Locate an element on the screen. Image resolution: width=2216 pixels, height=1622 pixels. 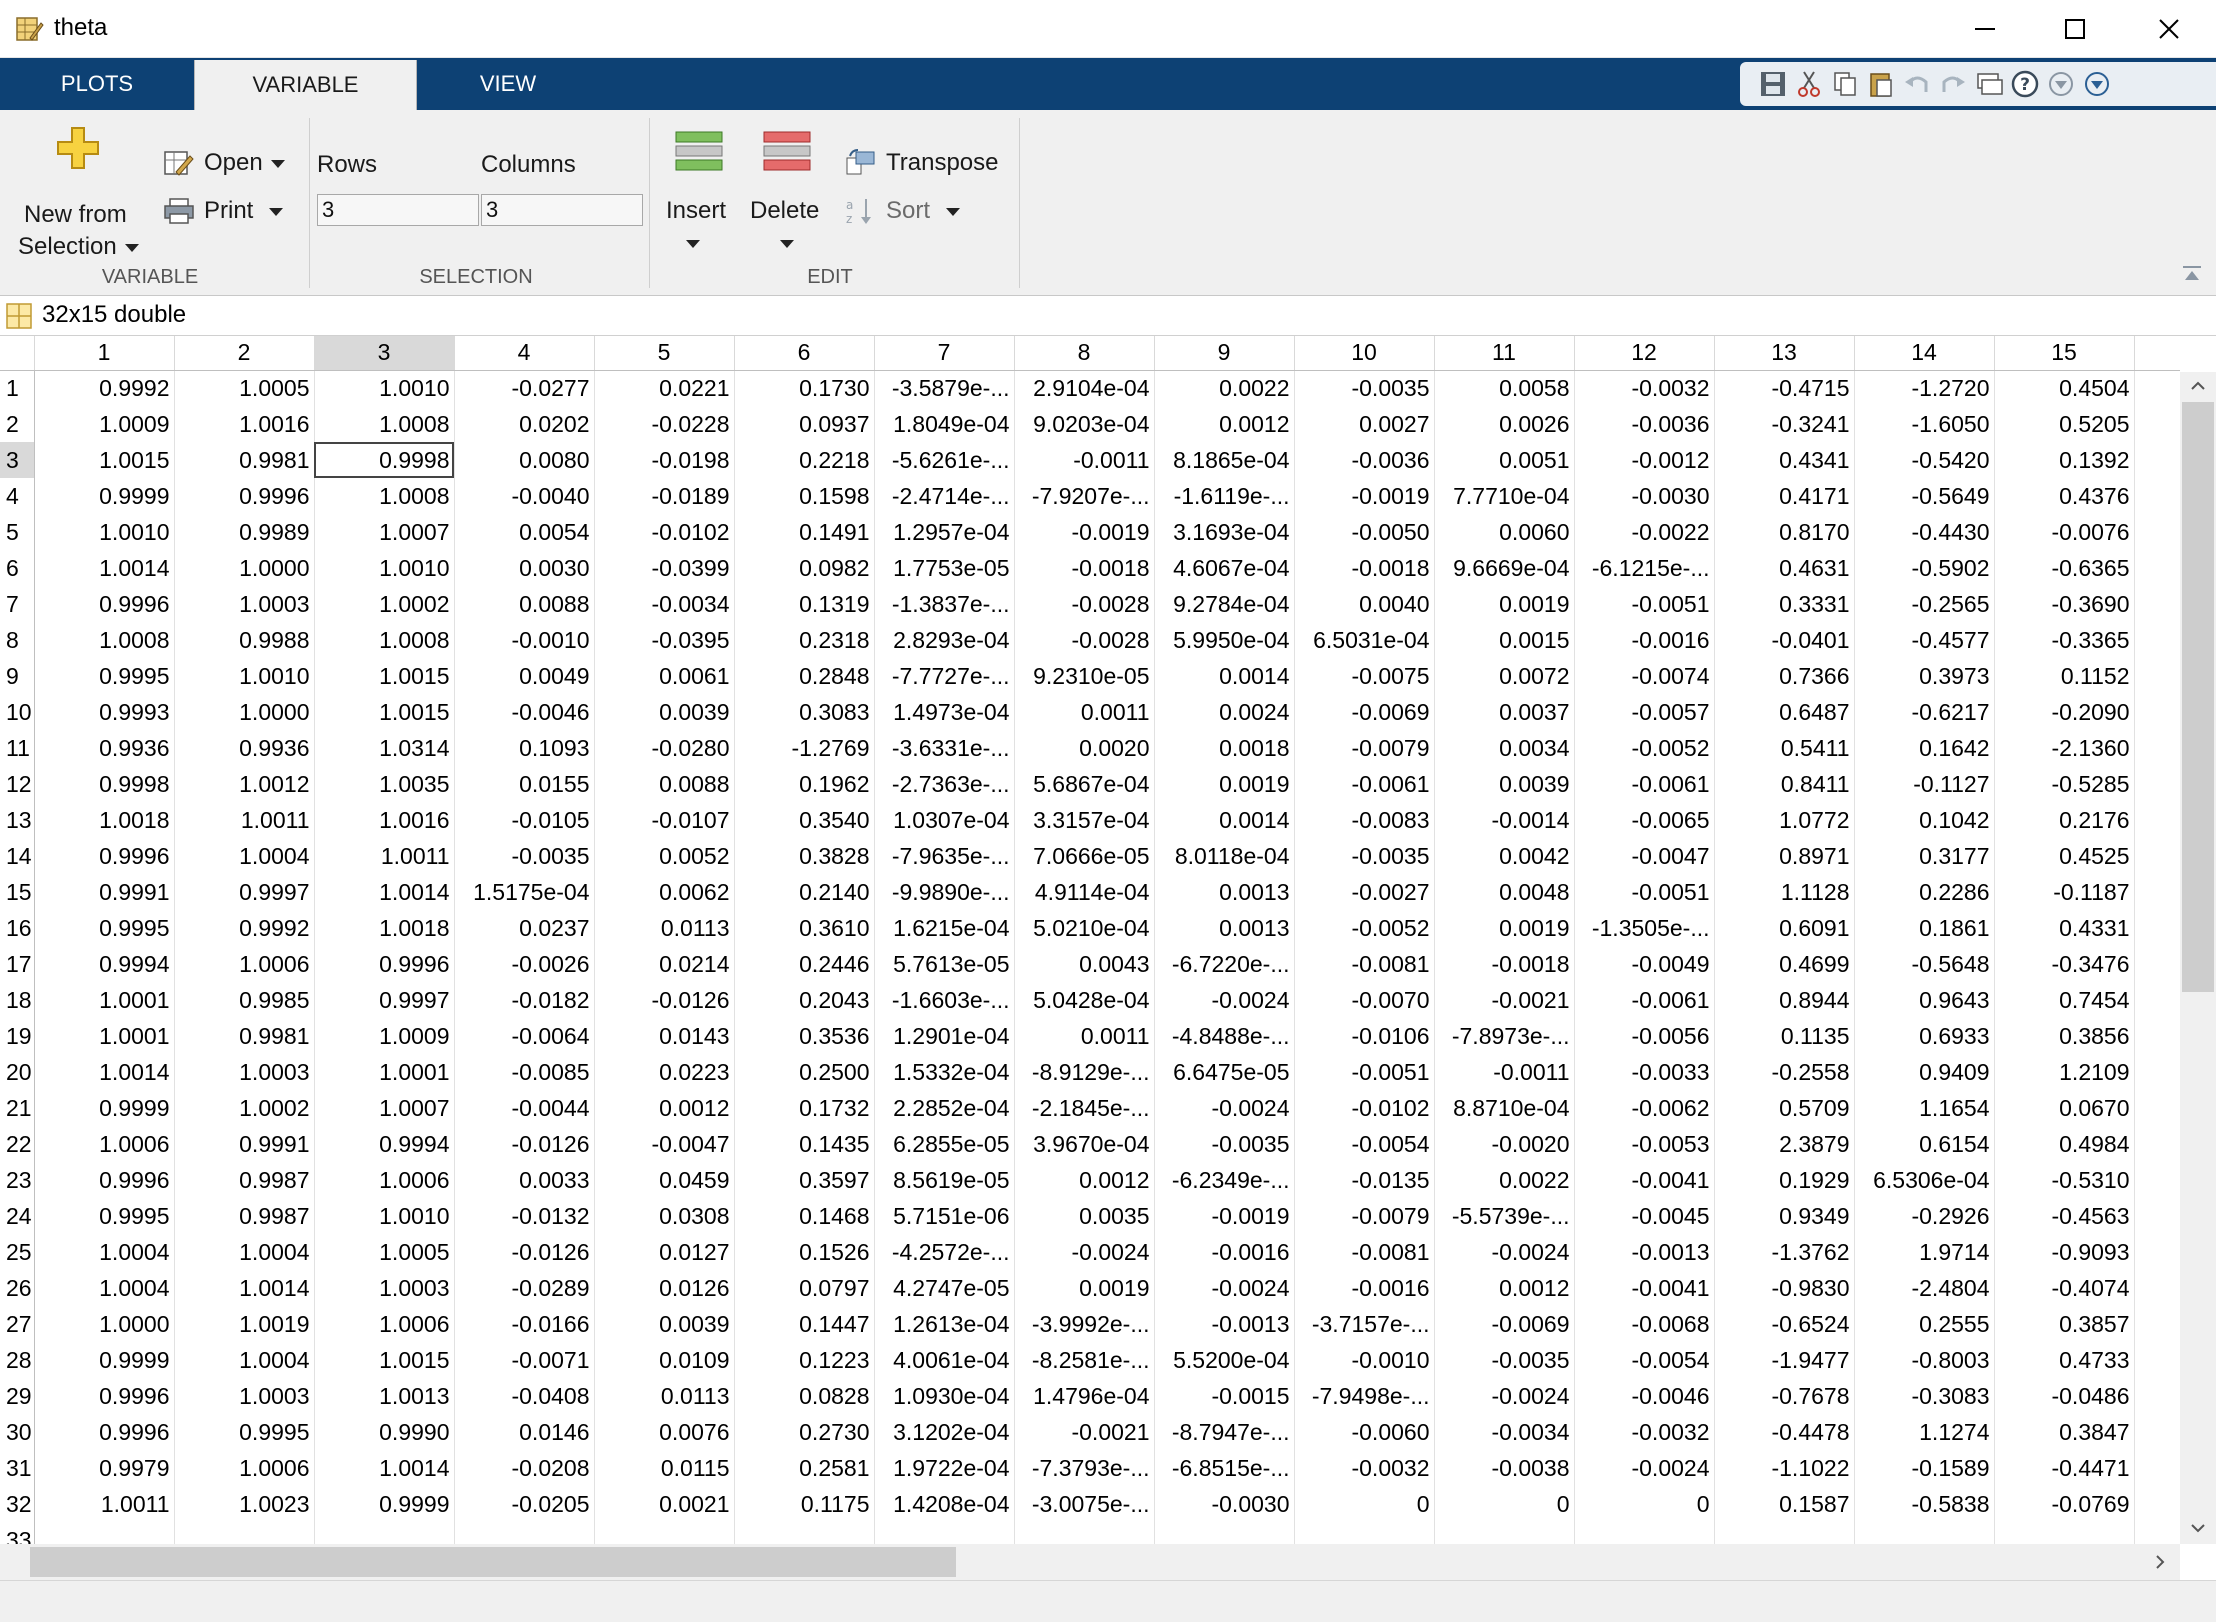
table-cell: -0.0062 is located at coordinates (1644, 1108).